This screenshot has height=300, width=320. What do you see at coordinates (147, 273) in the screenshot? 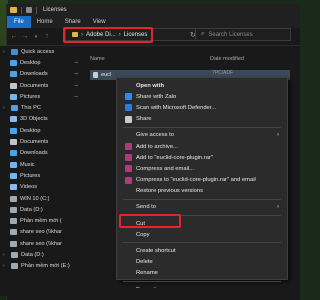
I see `menu-item-label: Rename` at bounding box center [147, 273].